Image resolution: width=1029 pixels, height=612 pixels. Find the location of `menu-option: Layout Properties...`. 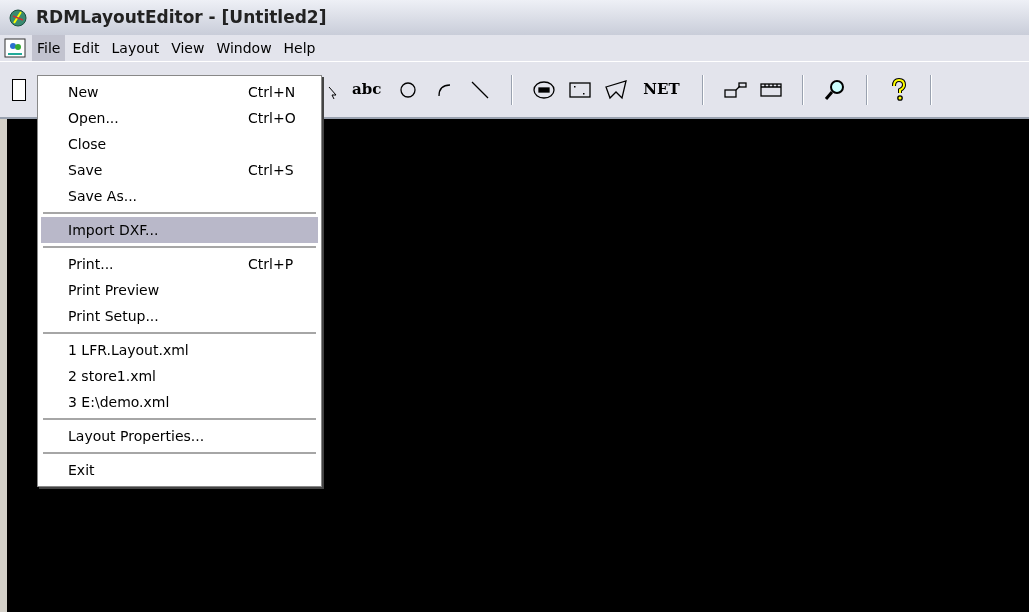

menu-option: Layout Properties... is located at coordinates (179, 436).